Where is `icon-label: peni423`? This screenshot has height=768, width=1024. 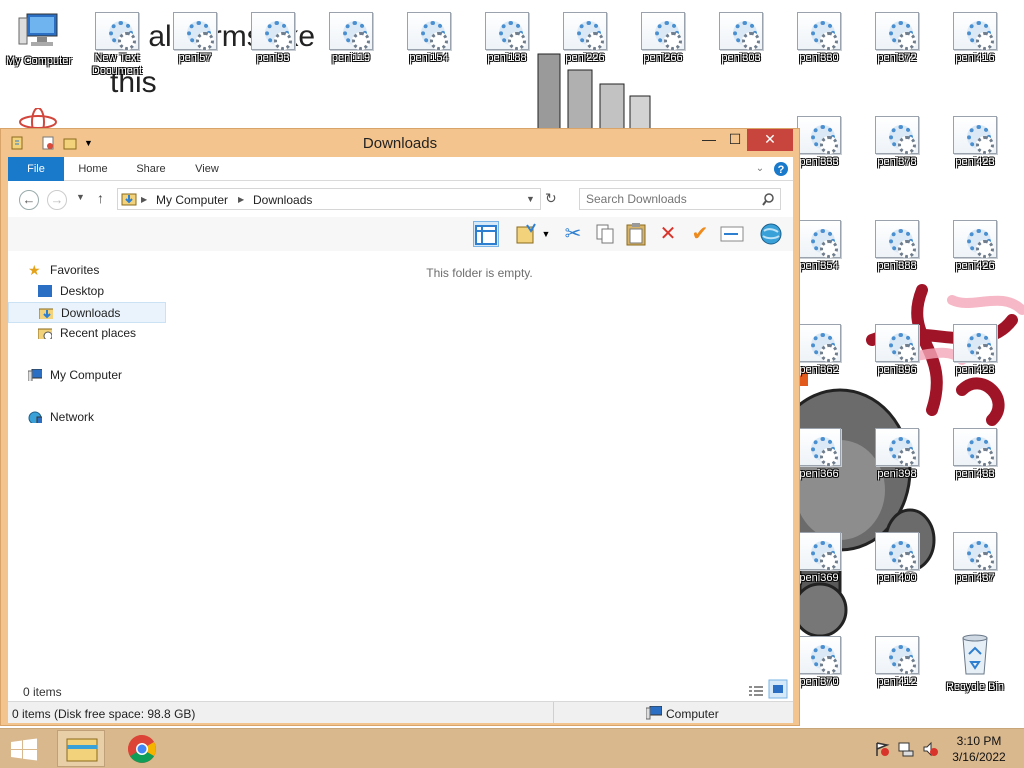
icon-label: peni423 is located at coordinates (975, 162).